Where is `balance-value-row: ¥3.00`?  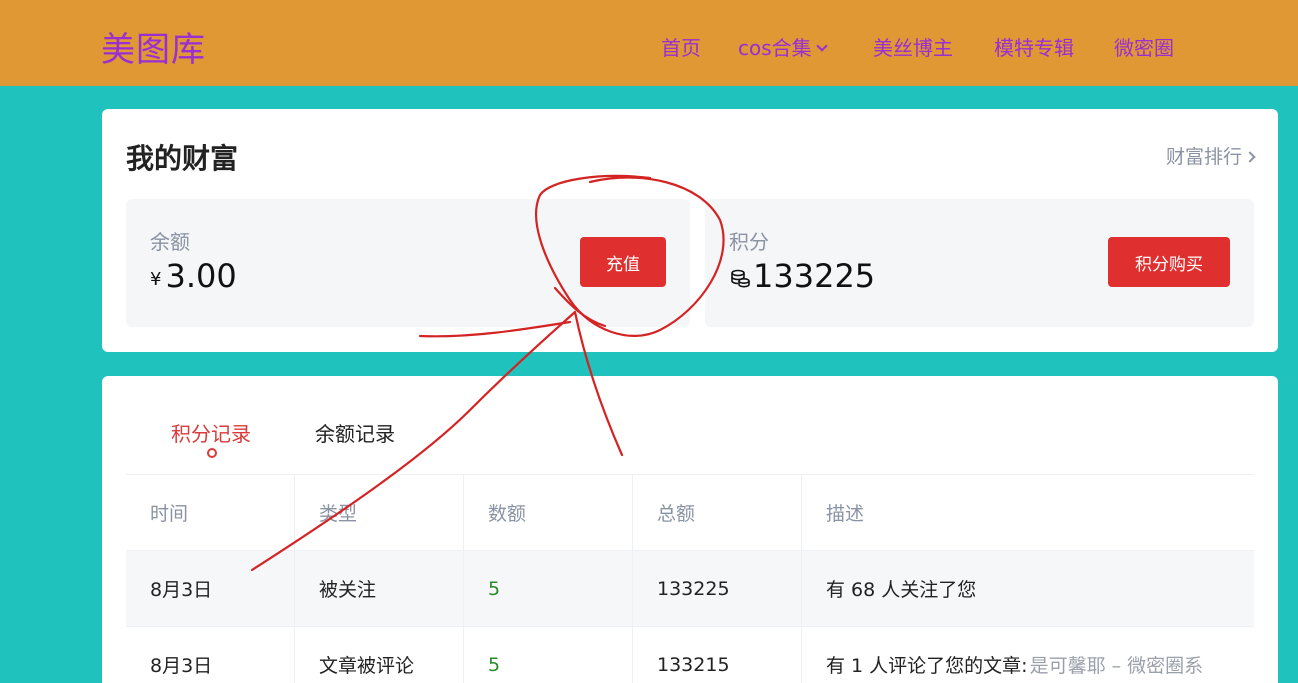
balance-value-row: ¥3.00 is located at coordinates (193, 276).